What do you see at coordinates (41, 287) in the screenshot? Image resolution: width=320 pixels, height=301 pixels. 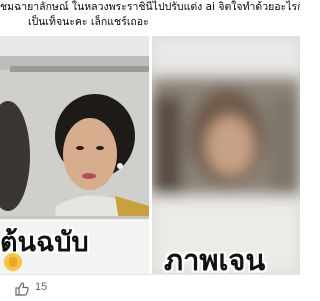 I see `like-count: 15` at bounding box center [41, 287].